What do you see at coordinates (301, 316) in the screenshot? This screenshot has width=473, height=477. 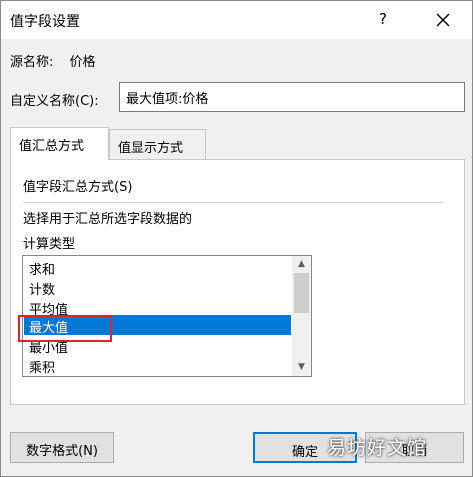 I see `listbox-scrollbar: ▲ ▼` at bounding box center [301, 316].